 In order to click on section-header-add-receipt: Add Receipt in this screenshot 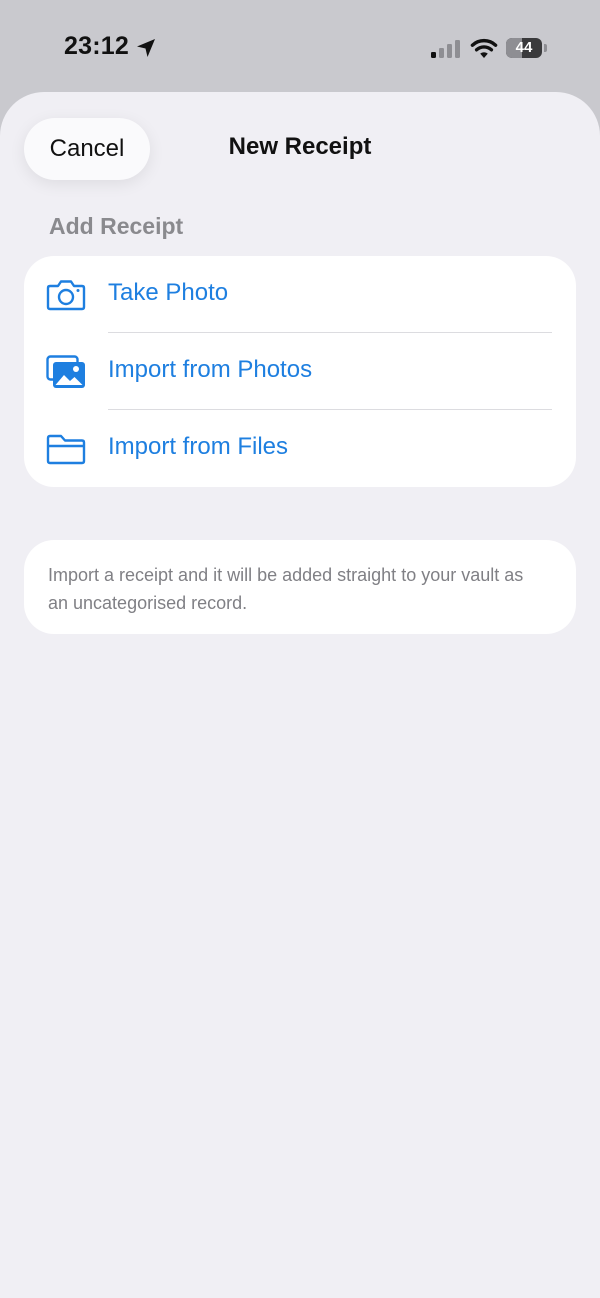, I will do `click(116, 226)`.